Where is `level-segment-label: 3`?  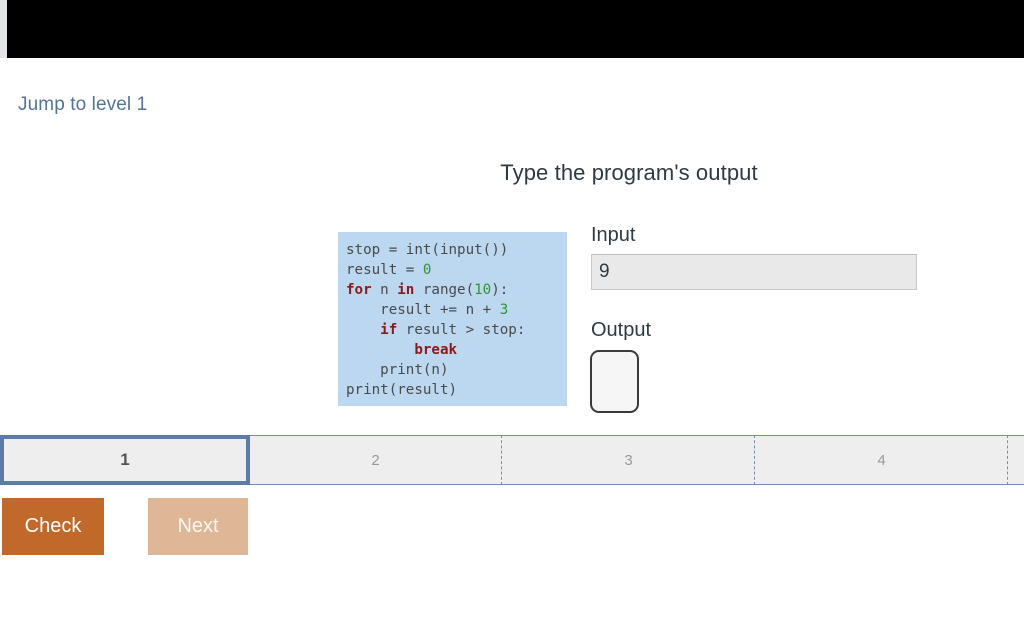 level-segment-label: 3 is located at coordinates (628, 460).